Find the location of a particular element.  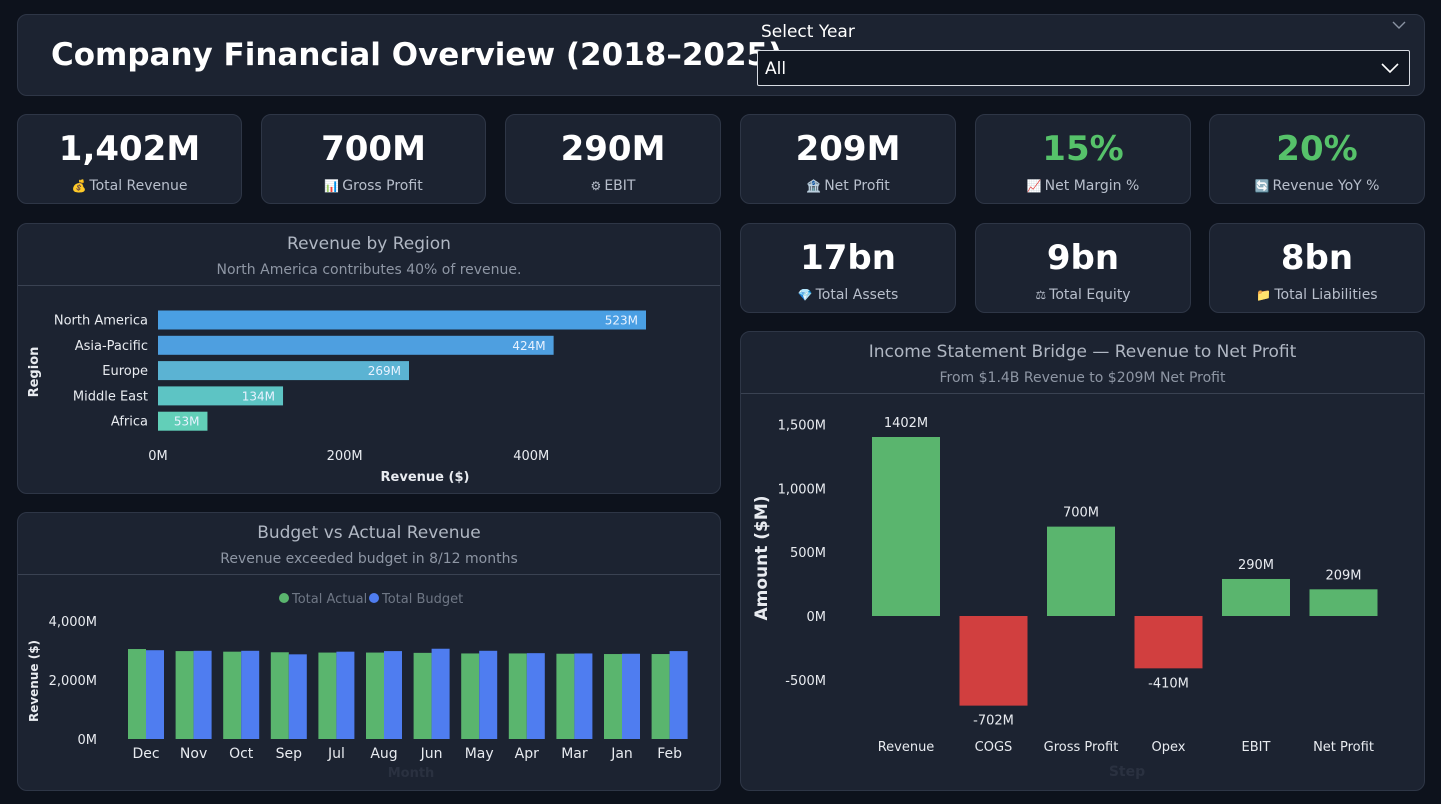

bridge-data-label: 1402M is located at coordinates (906, 423).